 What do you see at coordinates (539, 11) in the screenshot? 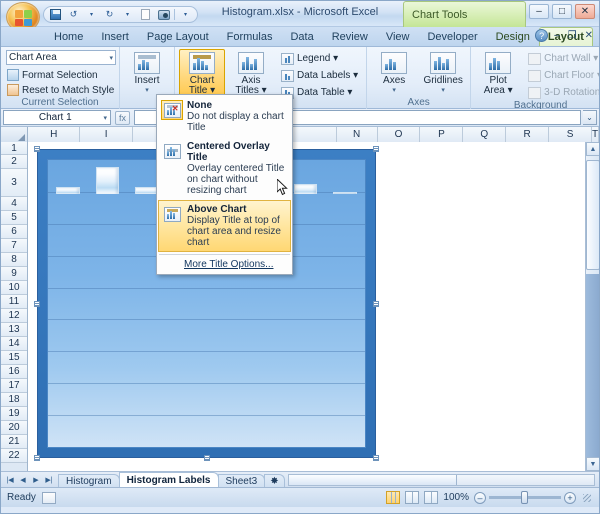
I see `minimize-button: –` at bounding box center [539, 11].